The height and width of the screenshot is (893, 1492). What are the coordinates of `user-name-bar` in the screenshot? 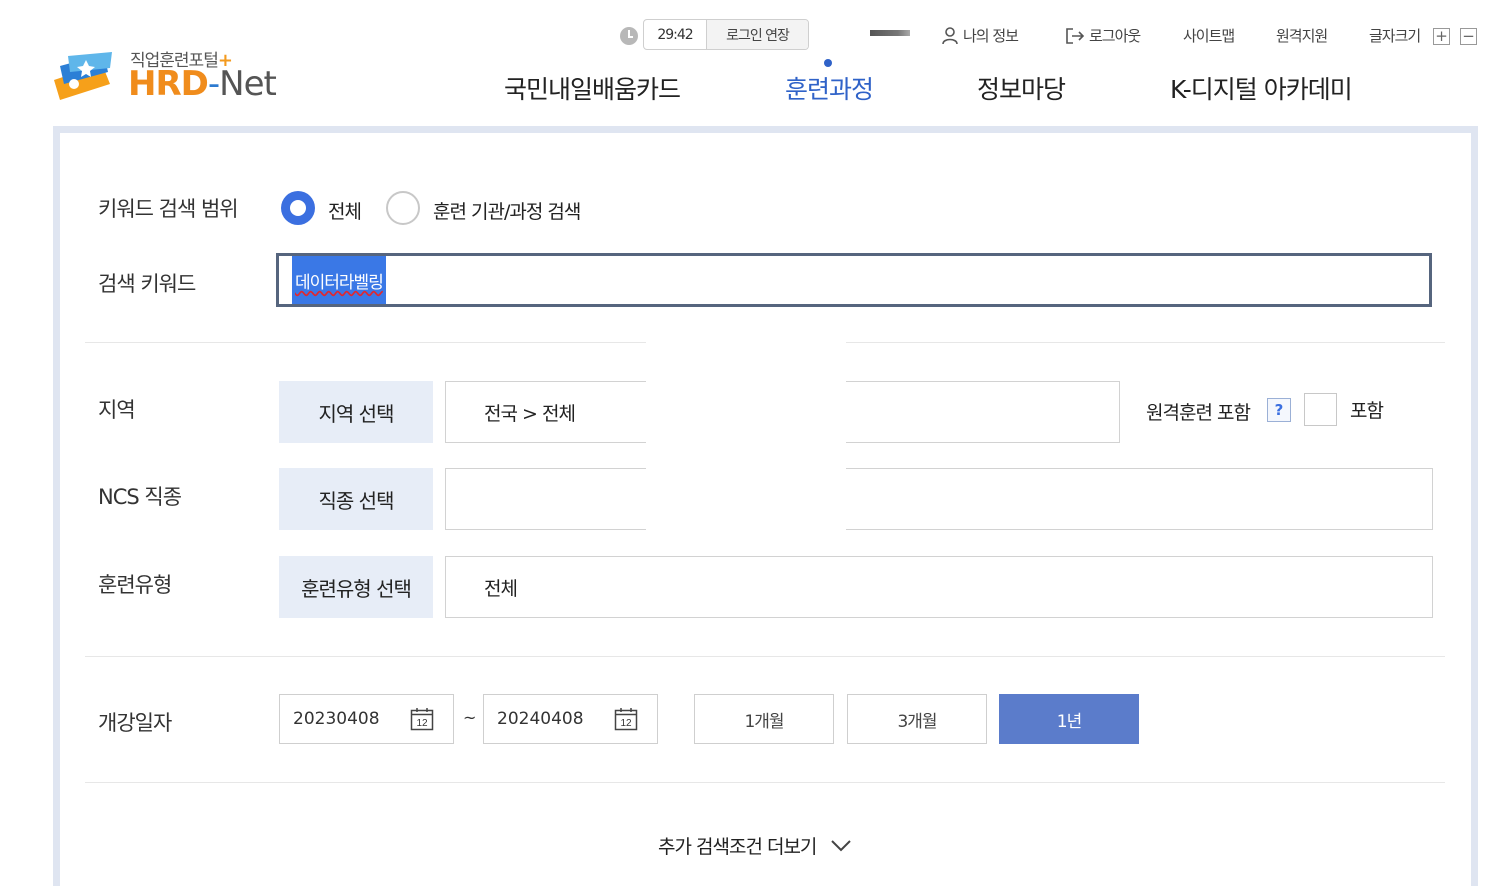 It's located at (890, 33).